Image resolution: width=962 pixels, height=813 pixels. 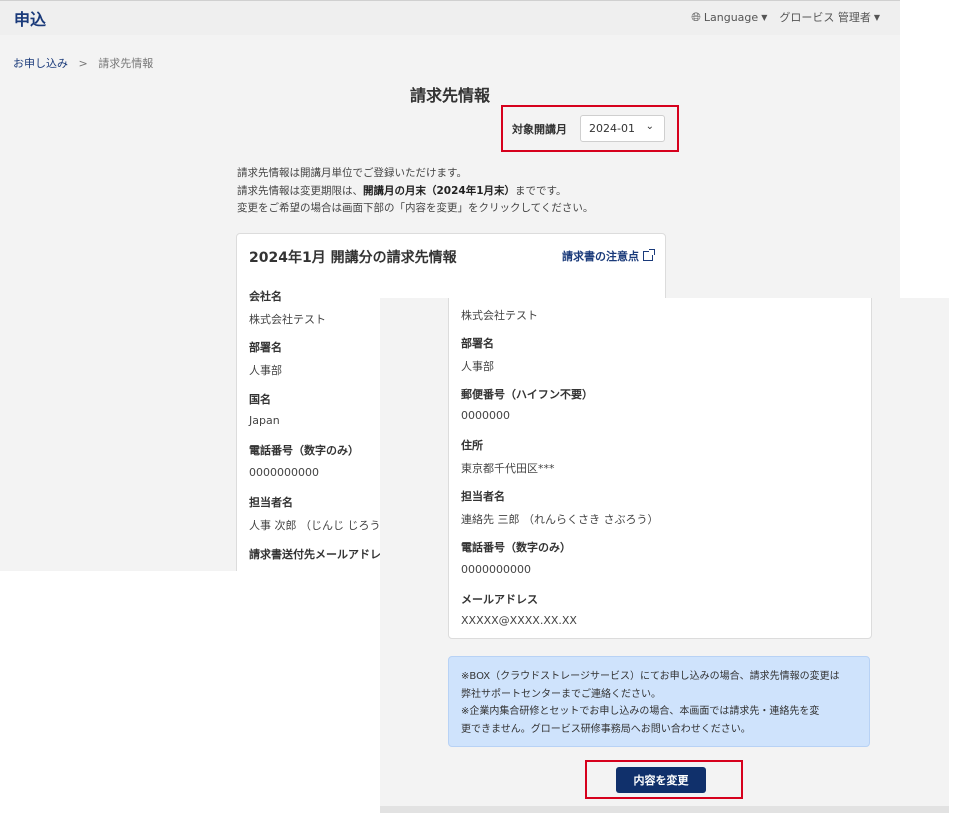 I want to click on top-bar: 申込 🌐︎ Language ▼ グロービス 管理者 ▼, so click(x=450, y=17).